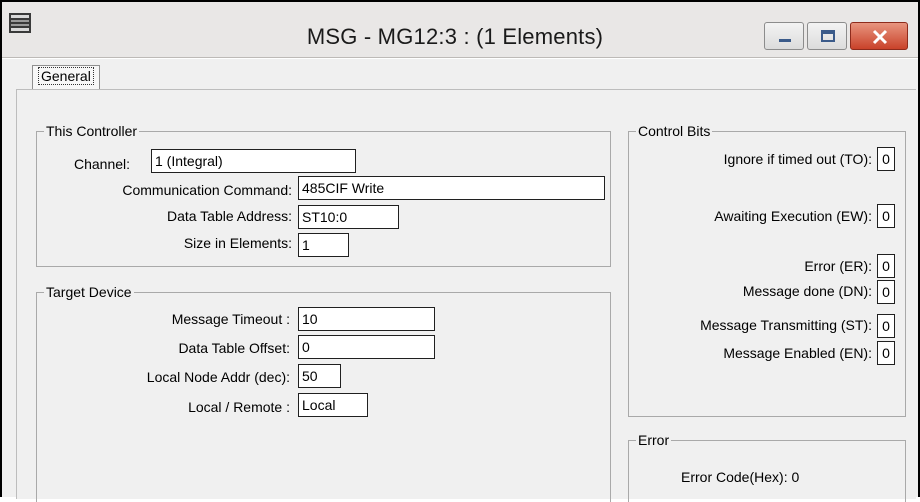  What do you see at coordinates (797, 353) in the screenshot?
I see `bit-label-en: Message Enabled (EN):` at bounding box center [797, 353].